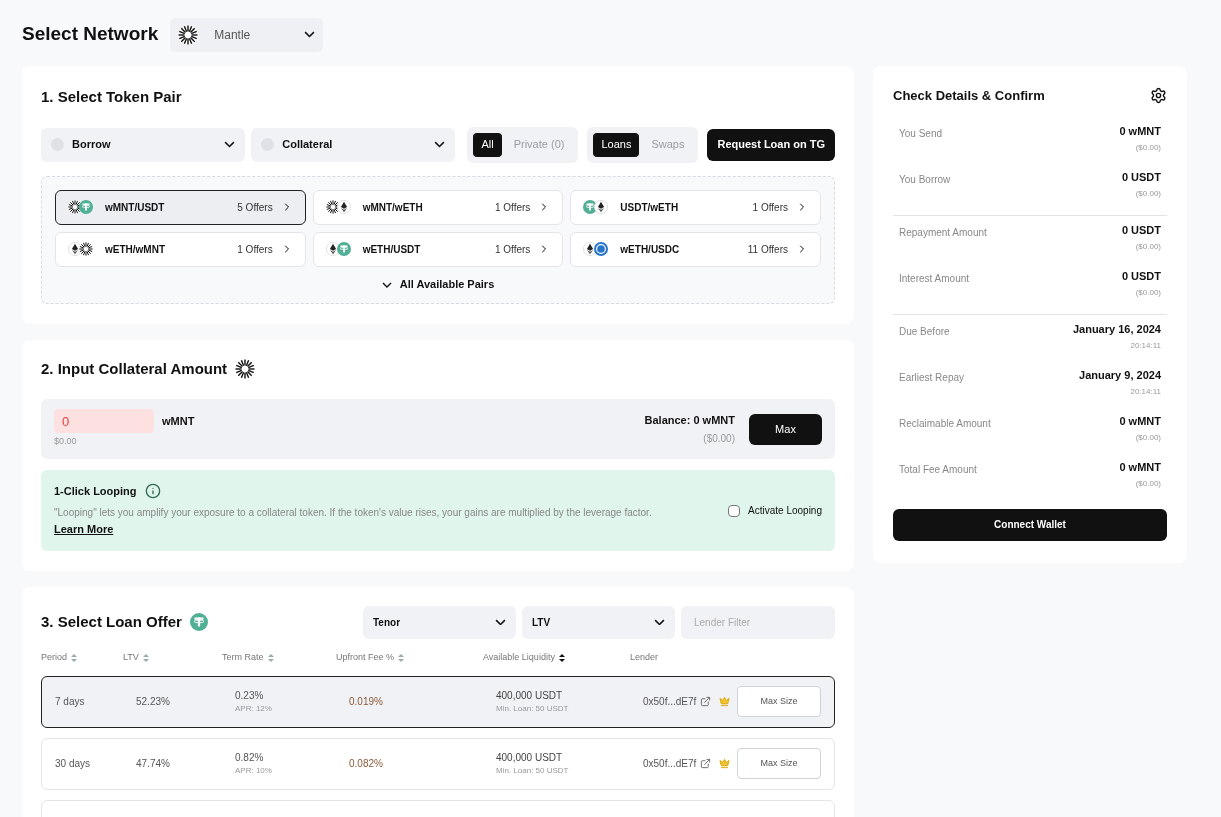 This screenshot has height=817, width=1221. What do you see at coordinates (934, 278) in the screenshot?
I see `detail-label: Interest Amount` at bounding box center [934, 278].